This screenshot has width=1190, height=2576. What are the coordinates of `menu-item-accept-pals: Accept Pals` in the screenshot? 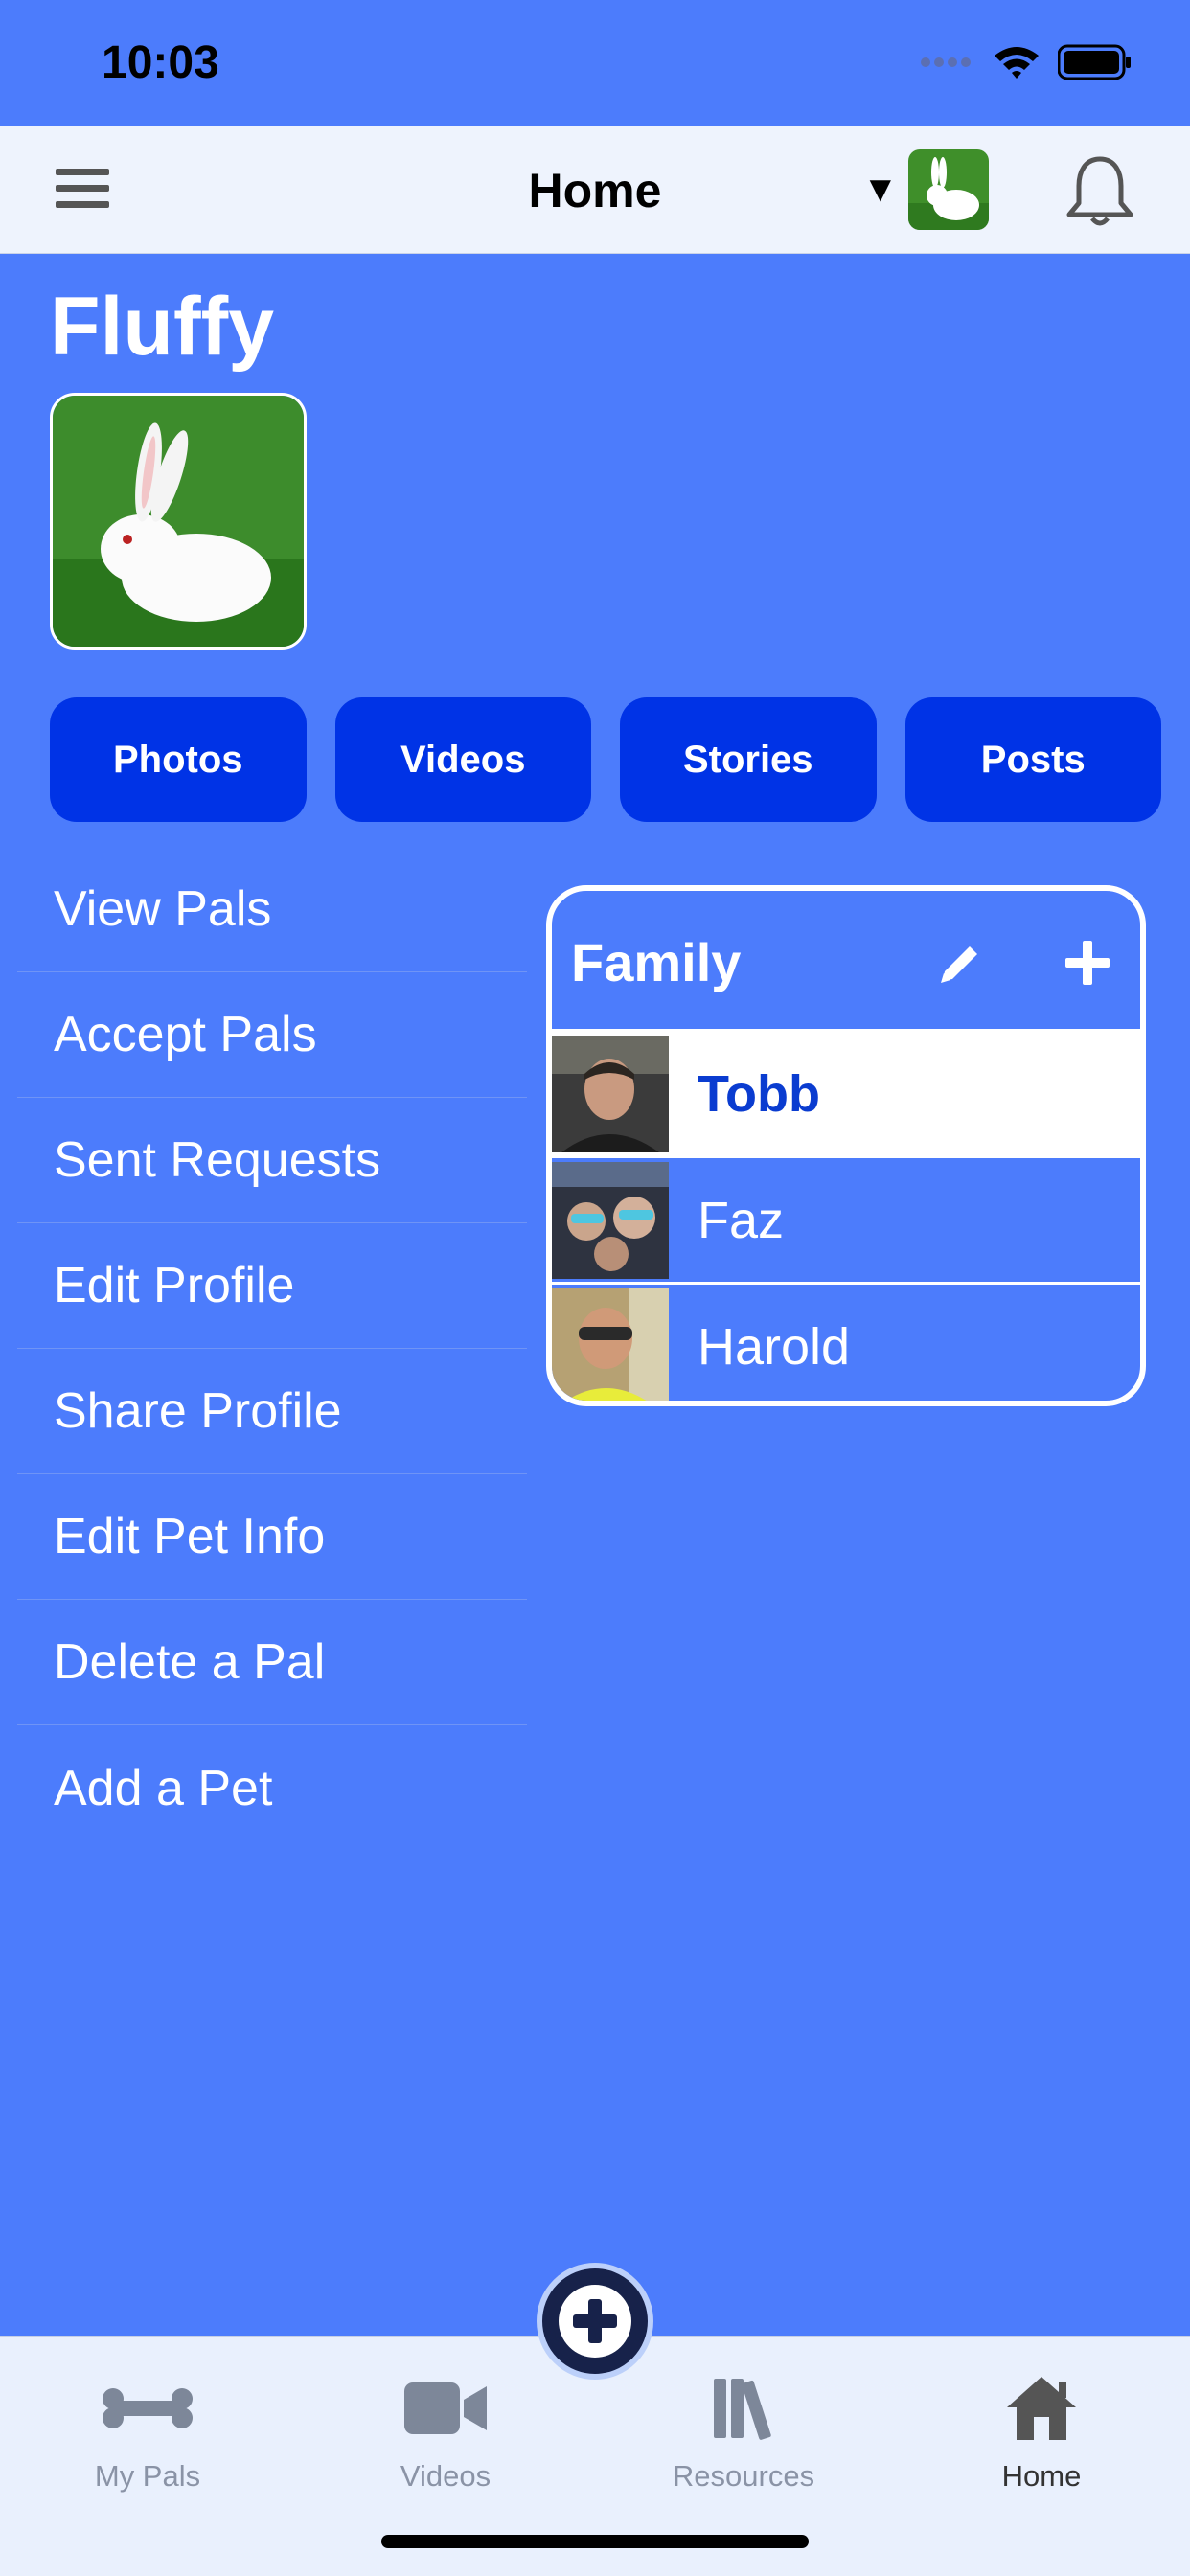 It's located at (272, 1035).